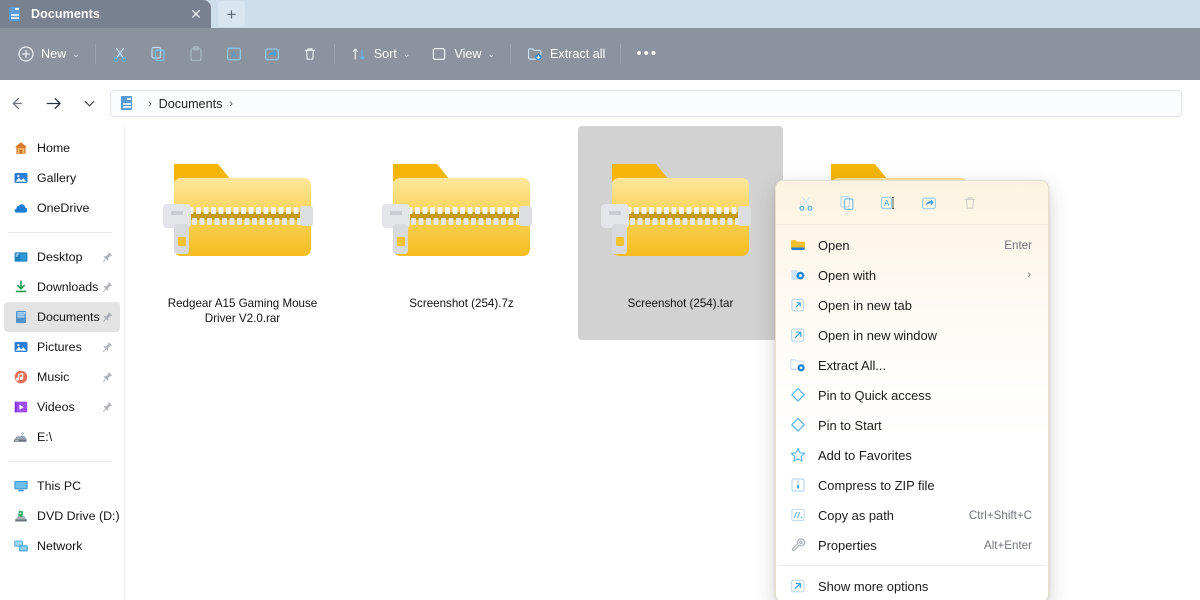 This screenshot has height=600, width=1200. Describe the element at coordinates (89, 103) in the screenshot. I see `recent-locations-button` at that location.